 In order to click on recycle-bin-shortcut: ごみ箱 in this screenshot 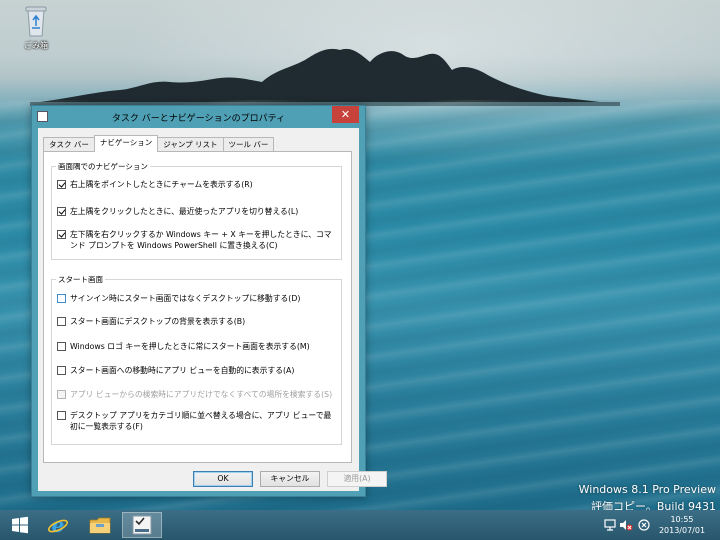, I will do `click(36, 27)`.